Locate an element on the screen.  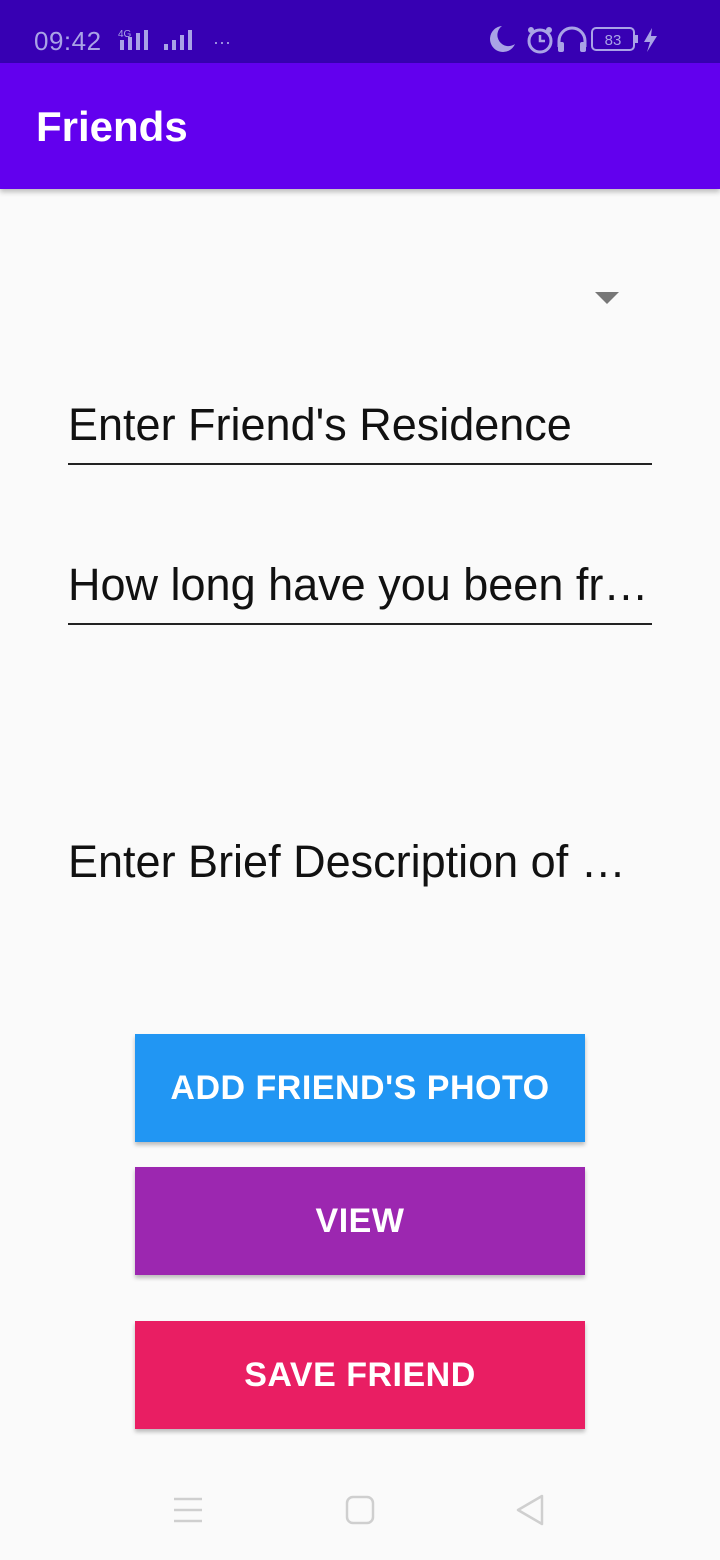
more-indicator: ··· is located at coordinates (222, 42).